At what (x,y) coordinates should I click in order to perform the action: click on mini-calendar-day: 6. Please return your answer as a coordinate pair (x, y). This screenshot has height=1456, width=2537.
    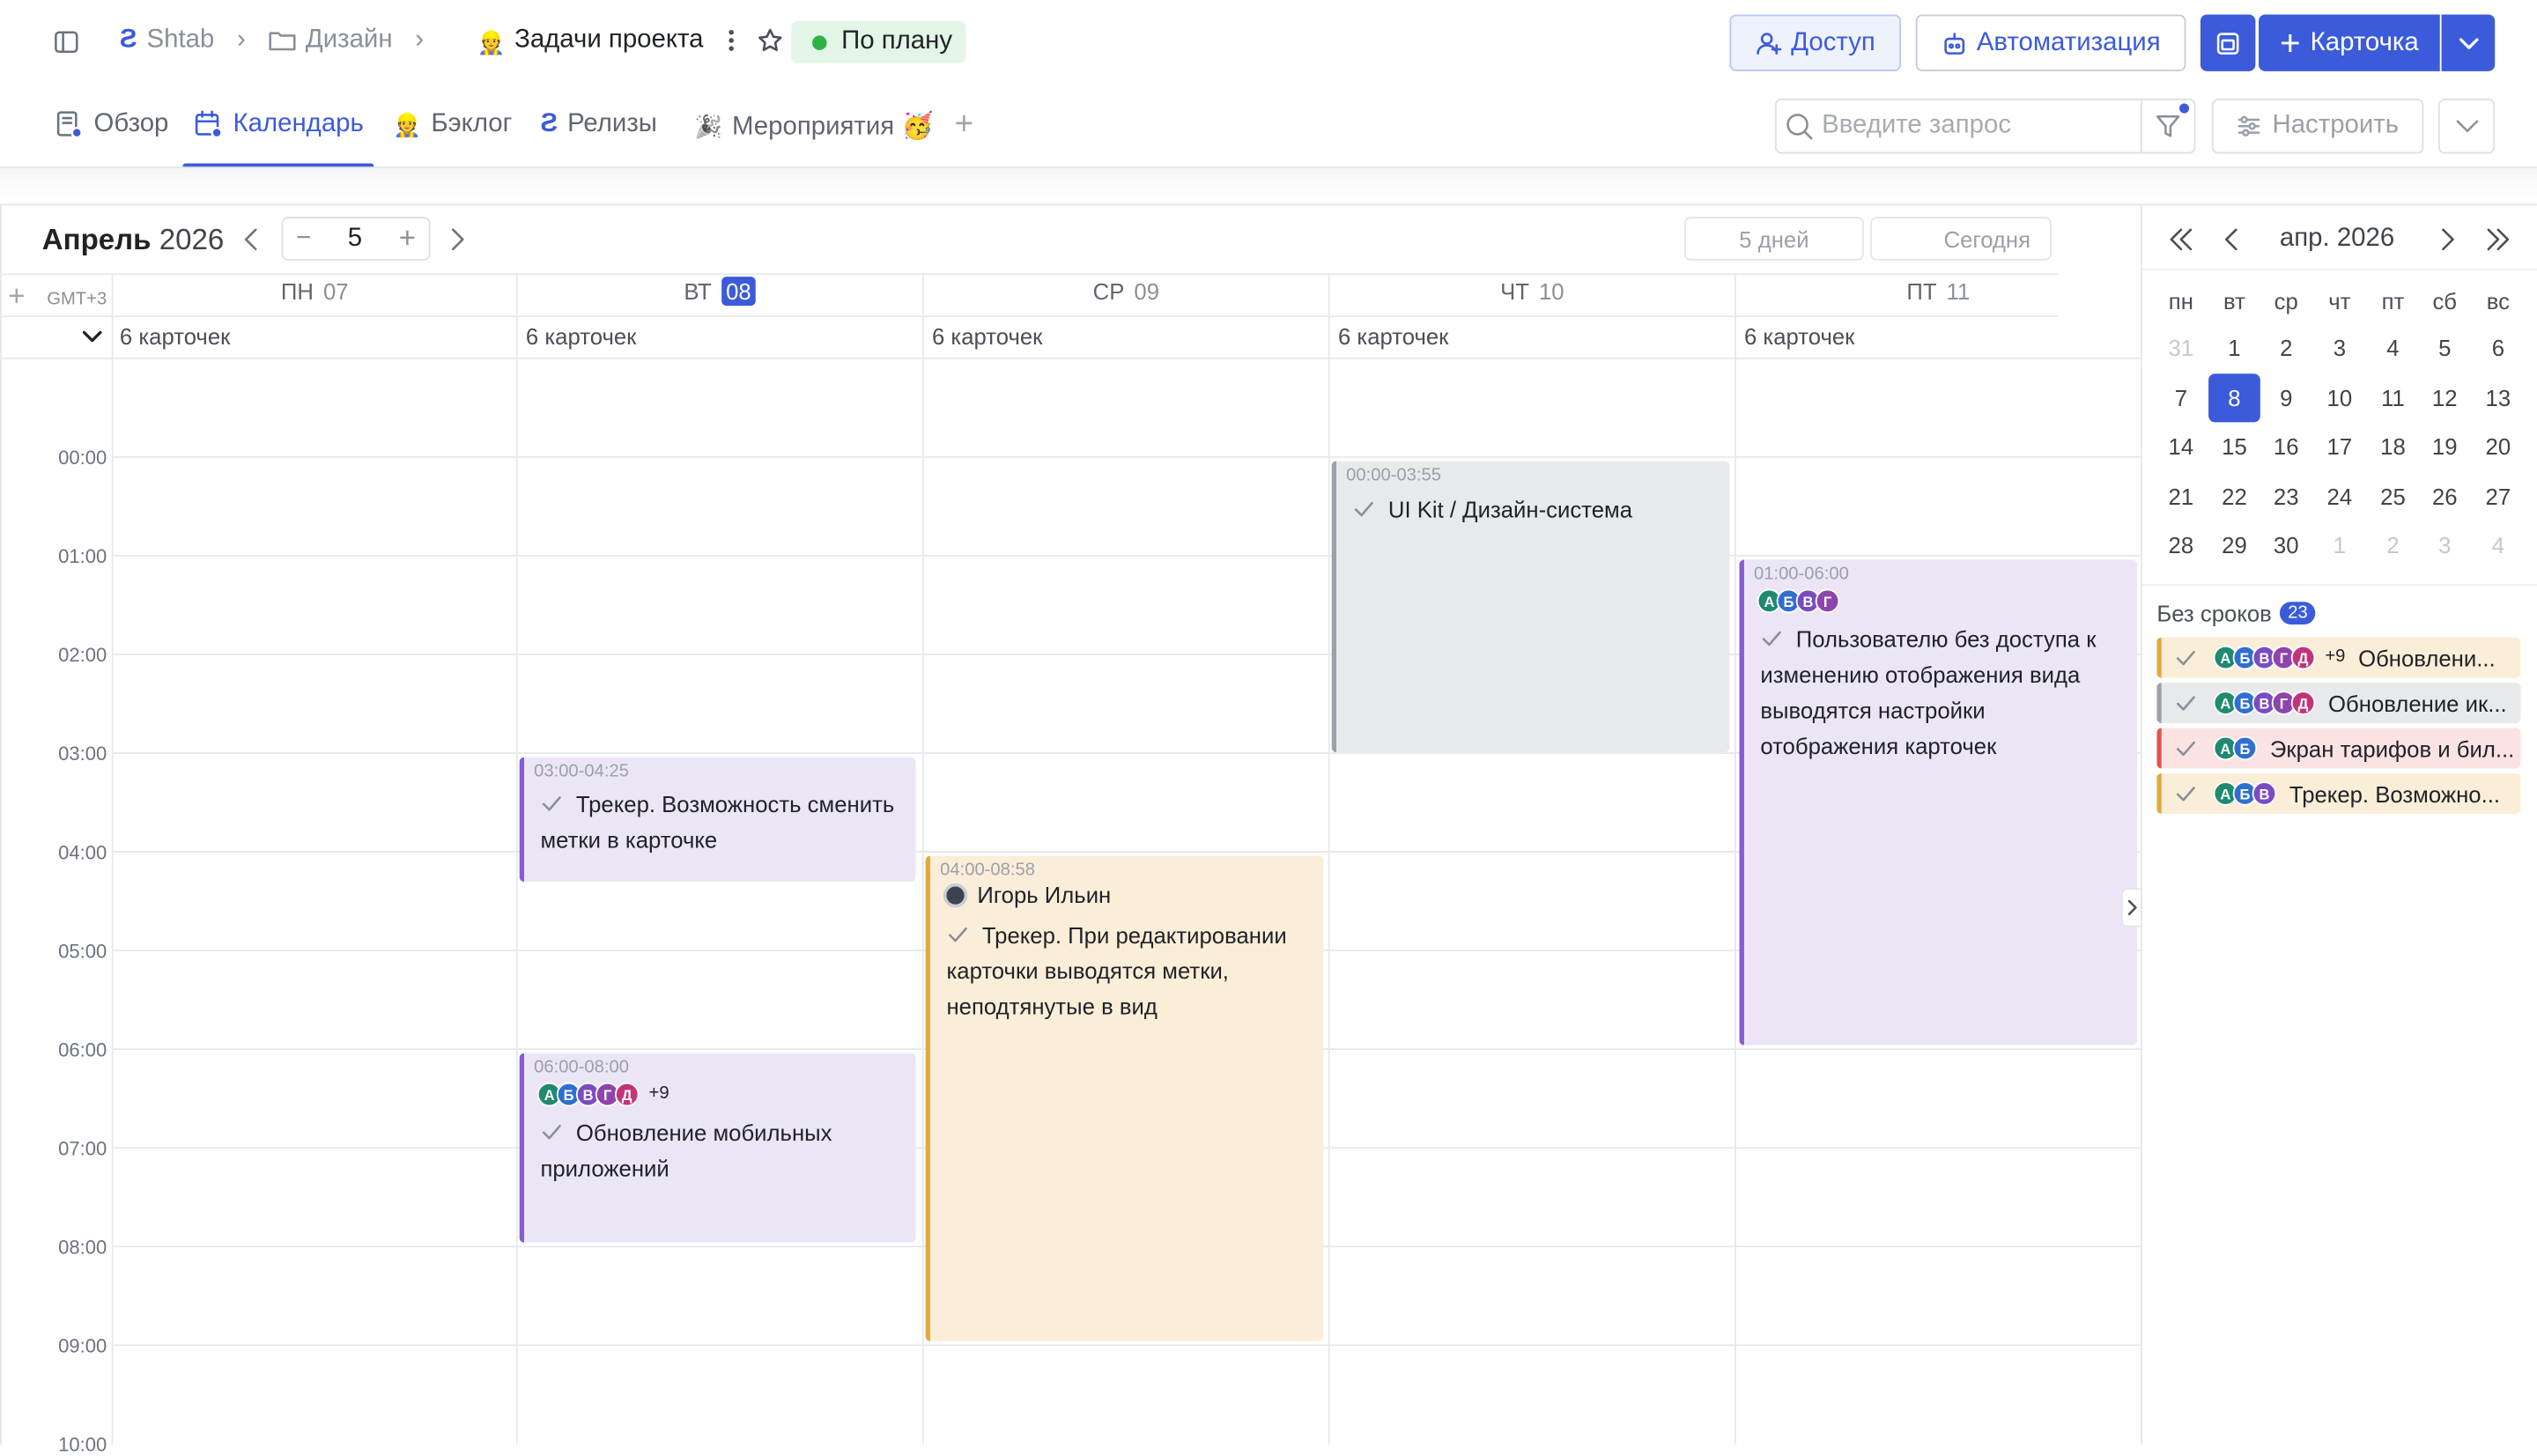
    Looking at the image, I should click on (2498, 348).